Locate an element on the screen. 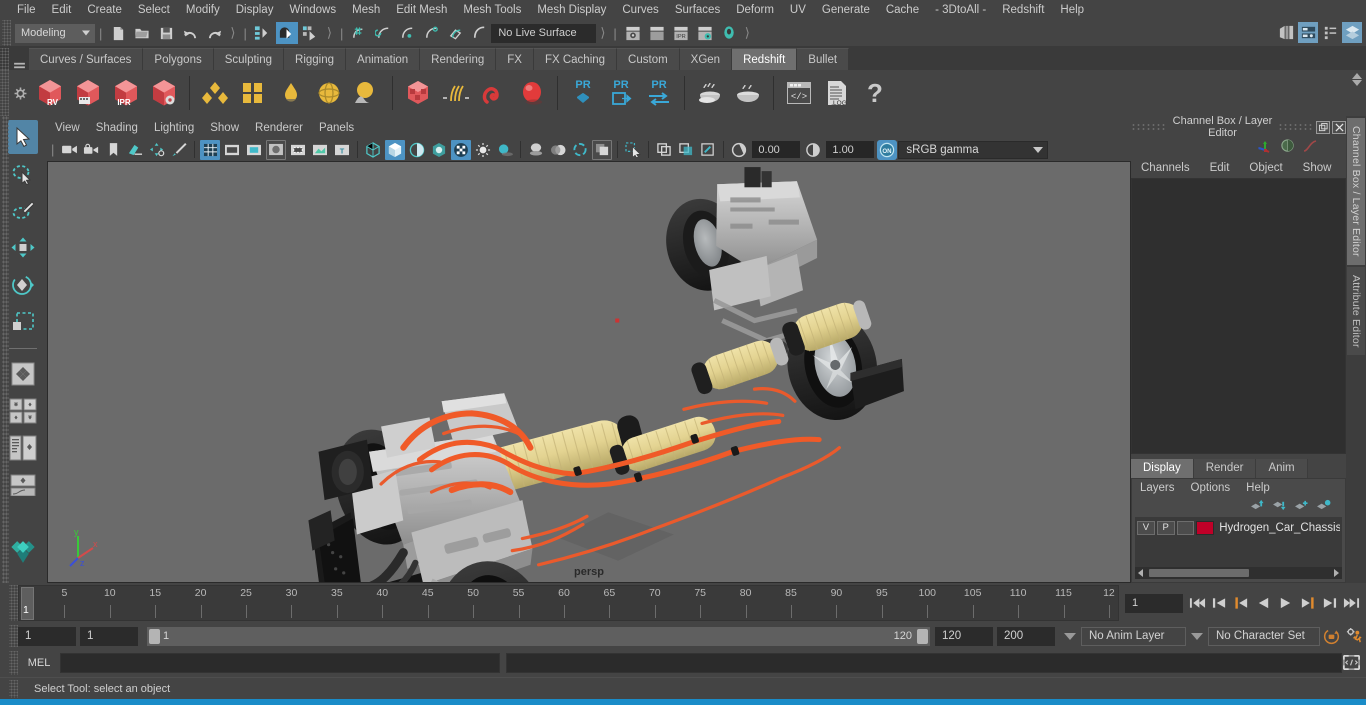  range-end-field: 120 is located at coordinates (964, 636).